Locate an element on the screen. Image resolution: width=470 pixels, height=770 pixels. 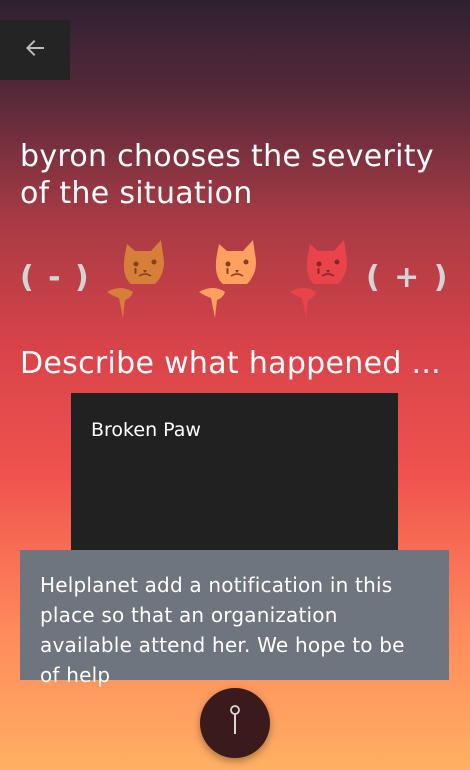
pin-location-button is located at coordinates (235, 723).